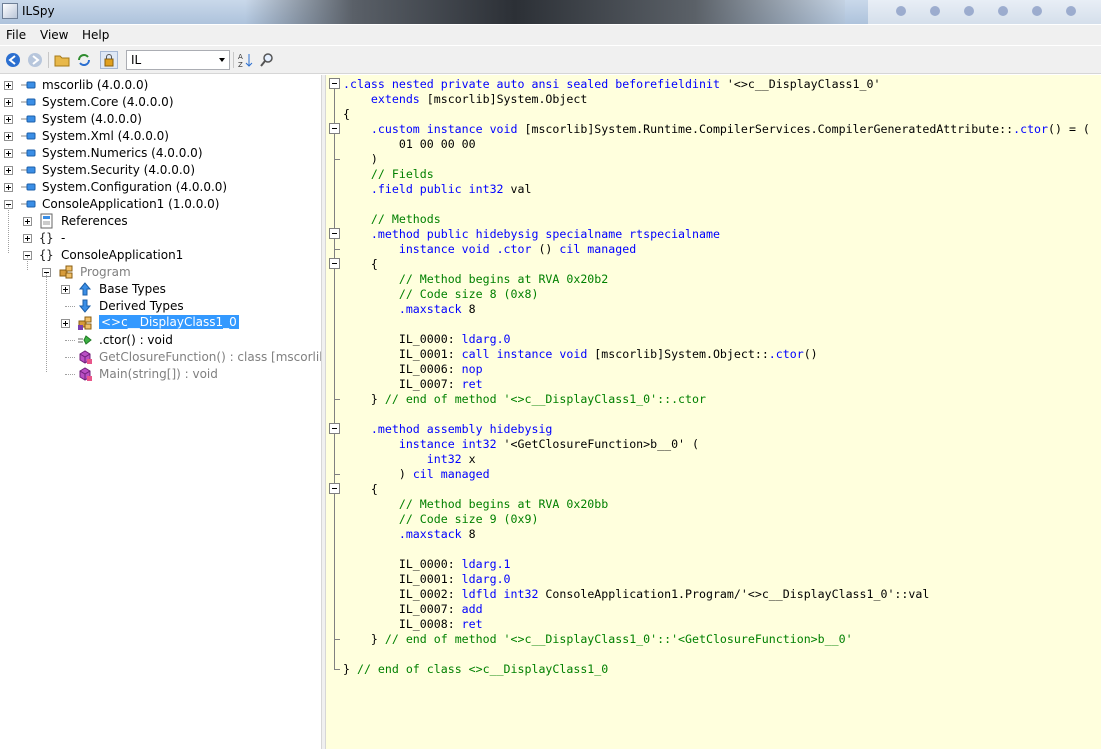  I want to click on tree-node-derived-types: Derived Types, so click(160, 306).